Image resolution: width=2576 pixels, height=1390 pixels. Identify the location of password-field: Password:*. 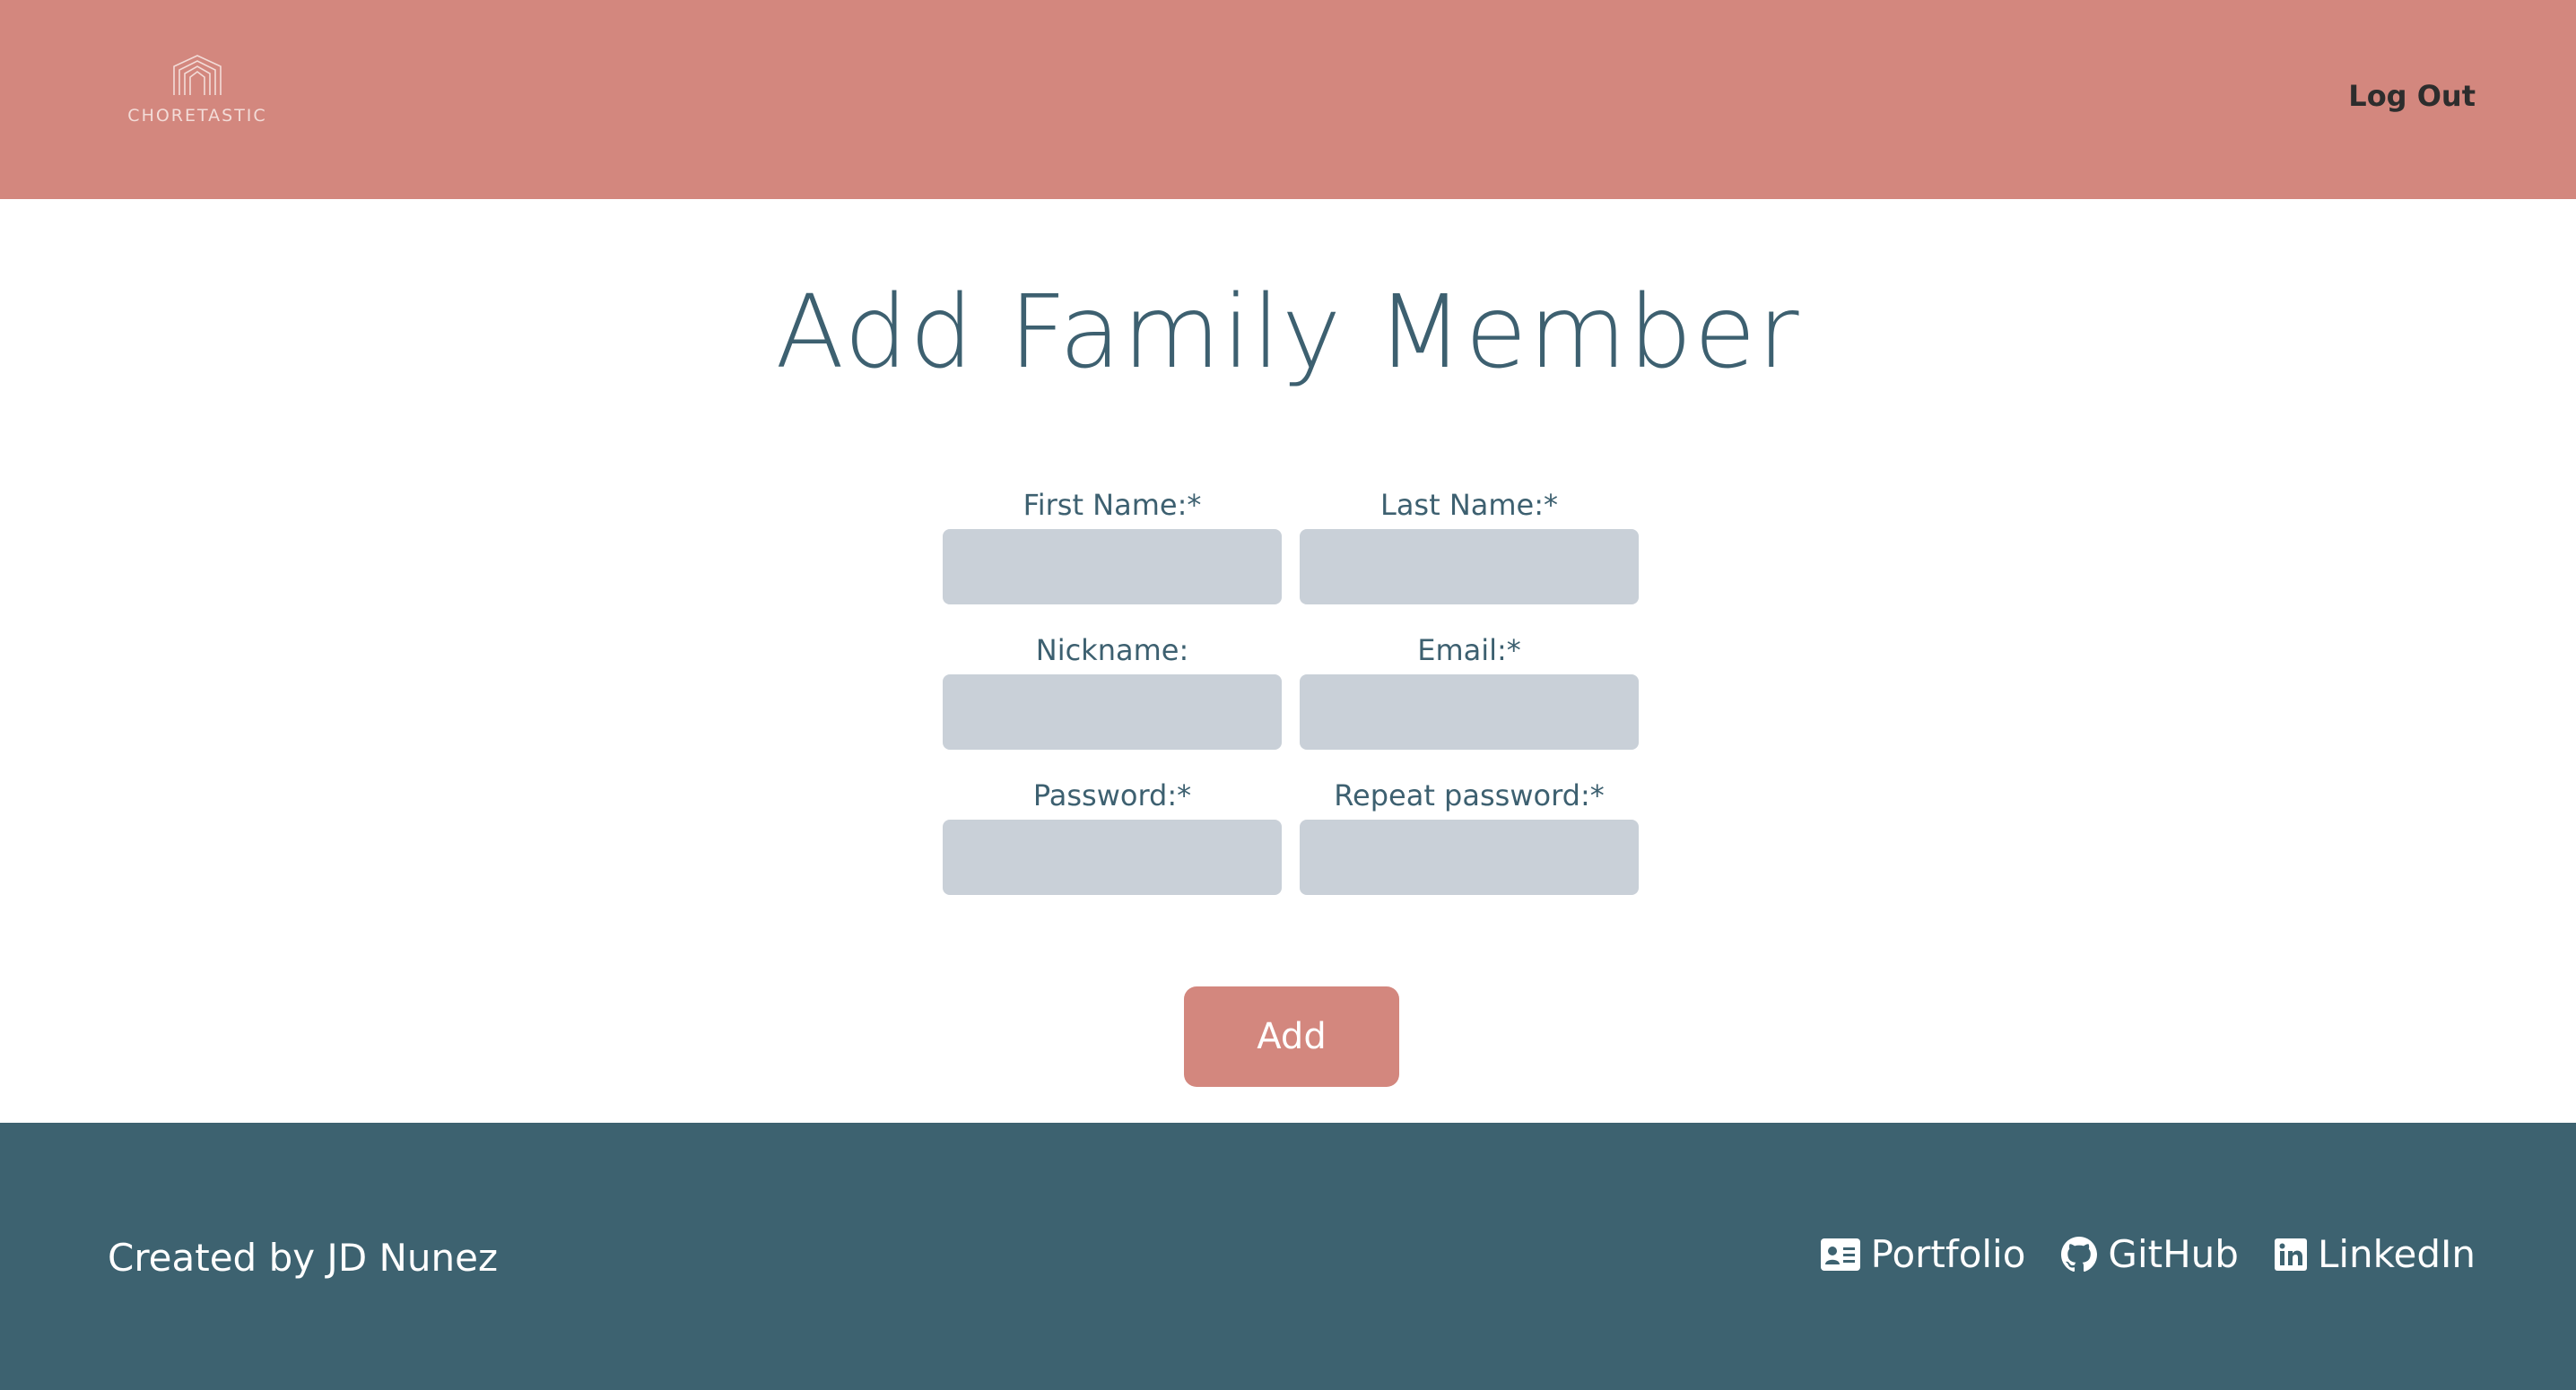
(1112, 836).